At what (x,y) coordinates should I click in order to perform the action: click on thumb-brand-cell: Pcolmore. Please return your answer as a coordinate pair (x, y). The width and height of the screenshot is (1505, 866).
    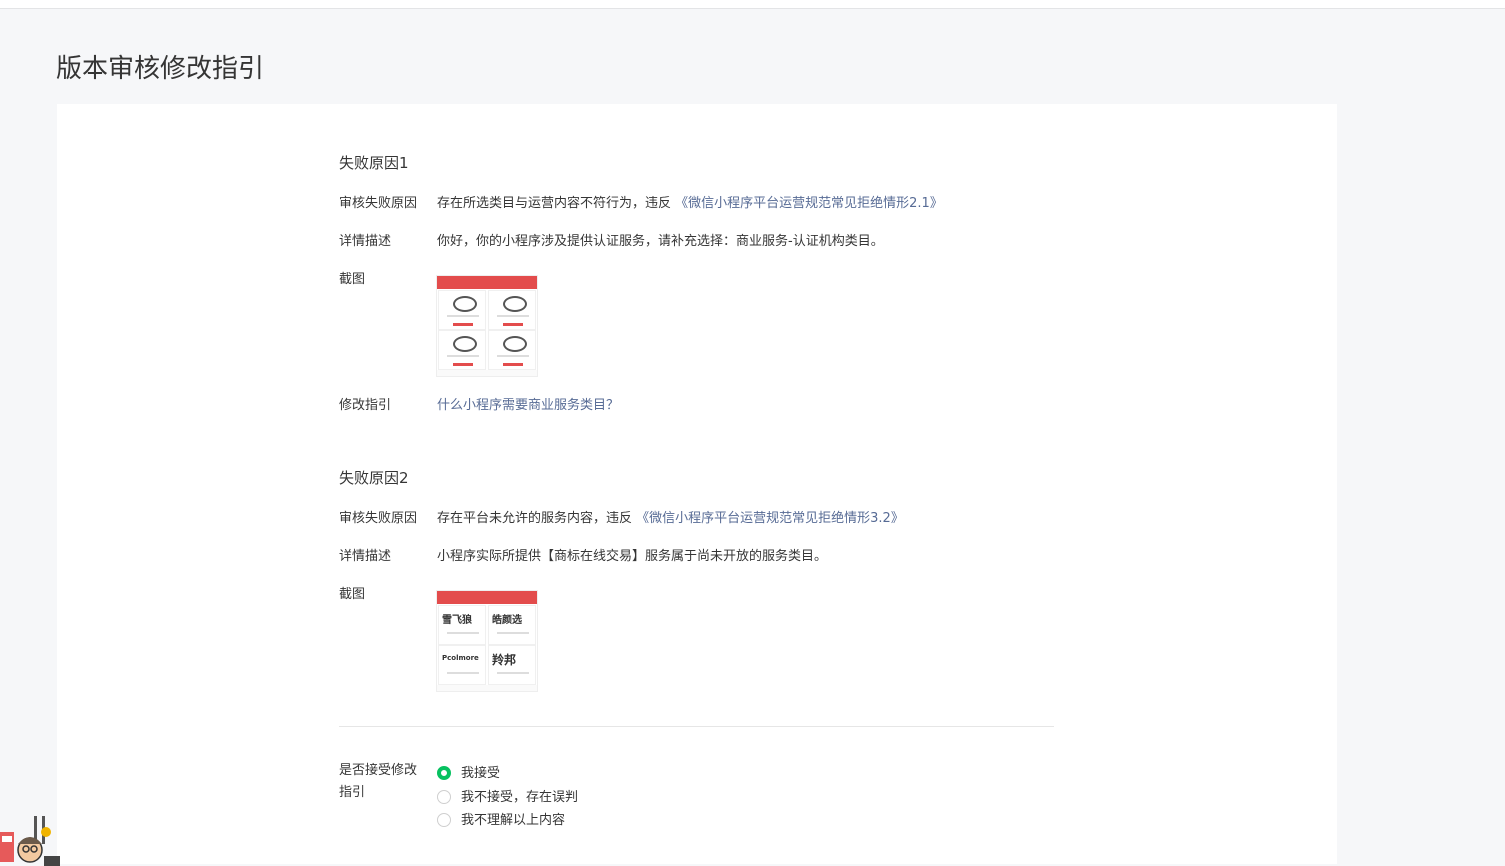
    Looking at the image, I should click on (462, 665).